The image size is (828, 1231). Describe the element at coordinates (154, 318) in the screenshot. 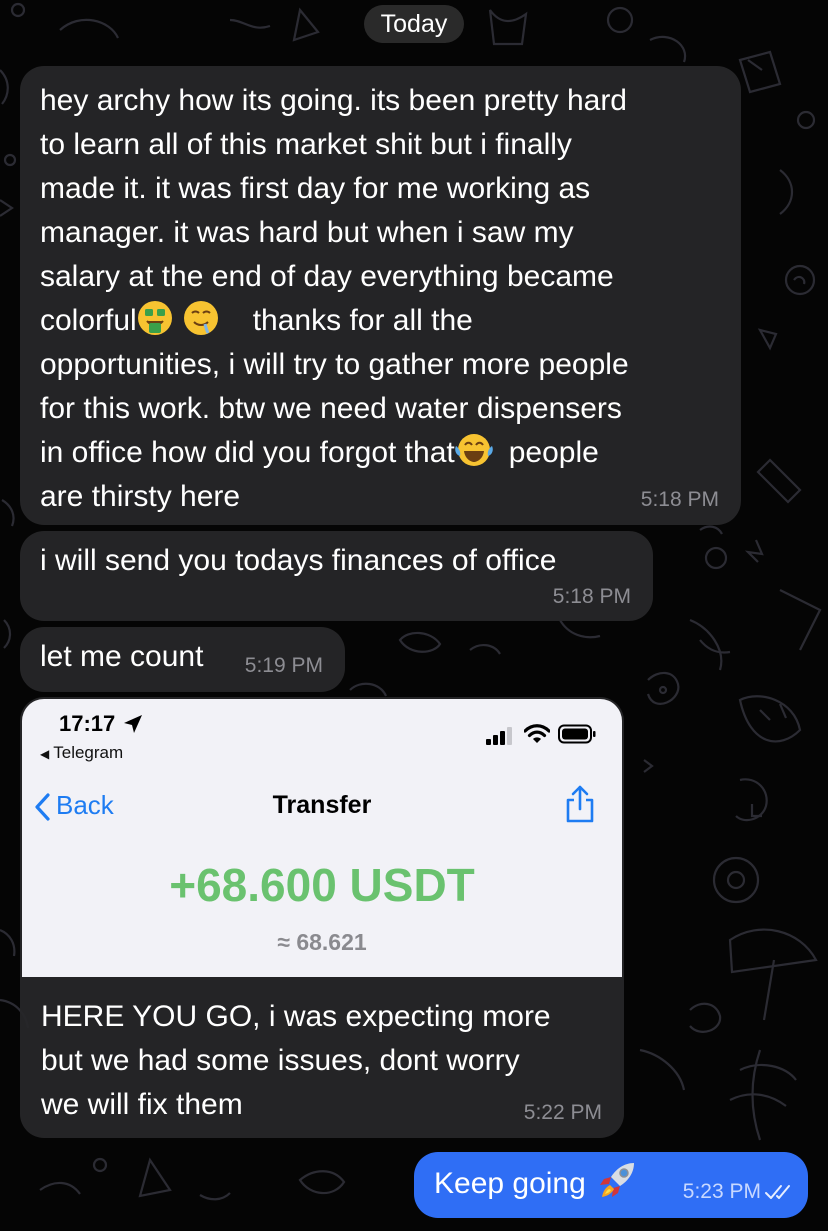

I see `money-mouth-face-icon` at that location.